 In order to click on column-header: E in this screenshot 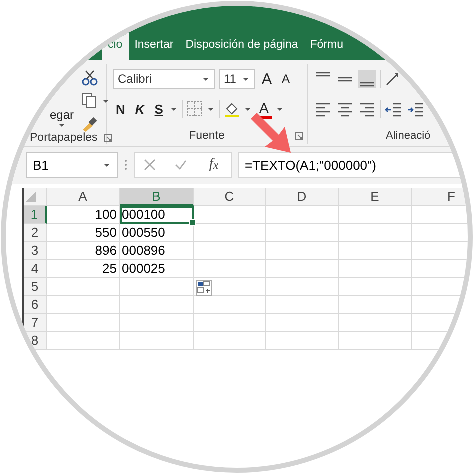, I will do `click(375, 197)`.